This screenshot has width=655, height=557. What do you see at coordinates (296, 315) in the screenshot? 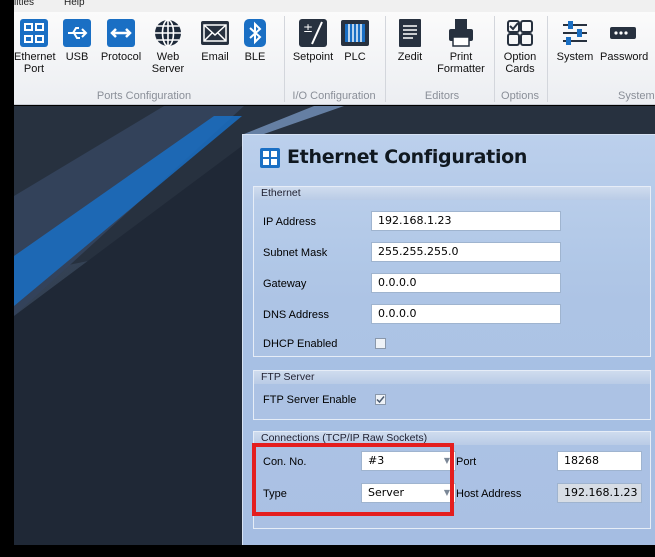
I see `dns-address-label: DNS Address` at bounding box center [296, 315].